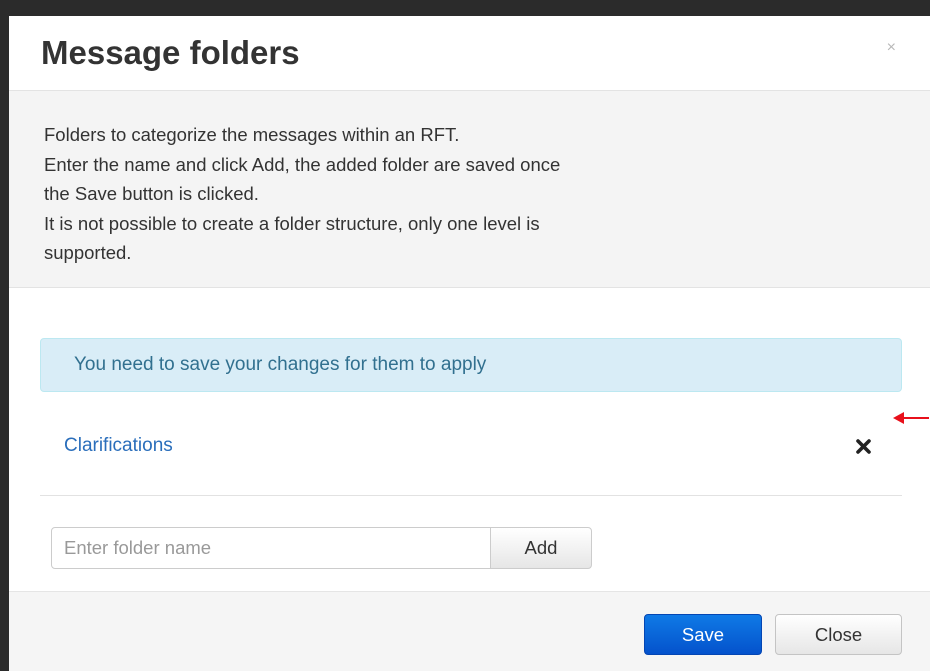  What do you see at coordinates (170, 52) in the screenshot?
I see `modal-title: Message folders` at bounding box center [170, 52].